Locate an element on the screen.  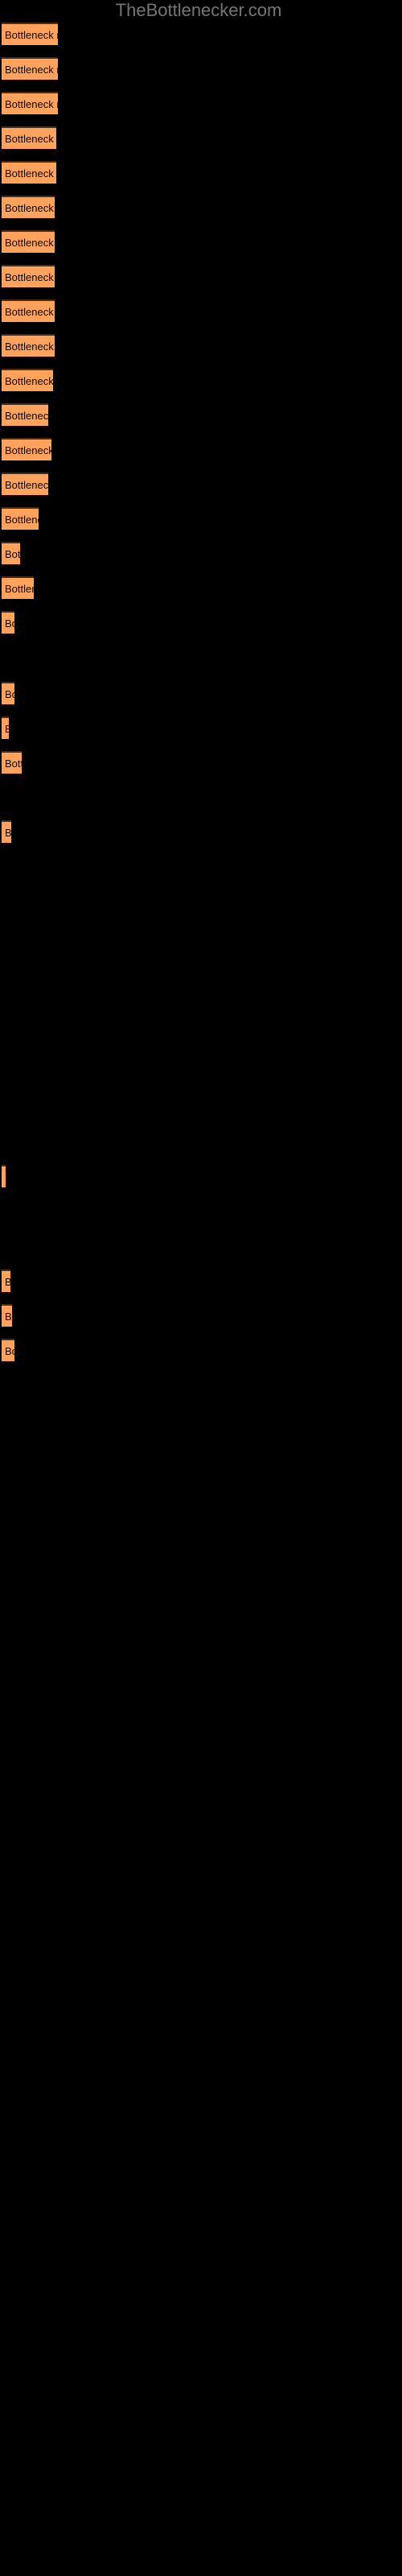
bar-10: Bottleneck result is located at coordinates (28, 345).